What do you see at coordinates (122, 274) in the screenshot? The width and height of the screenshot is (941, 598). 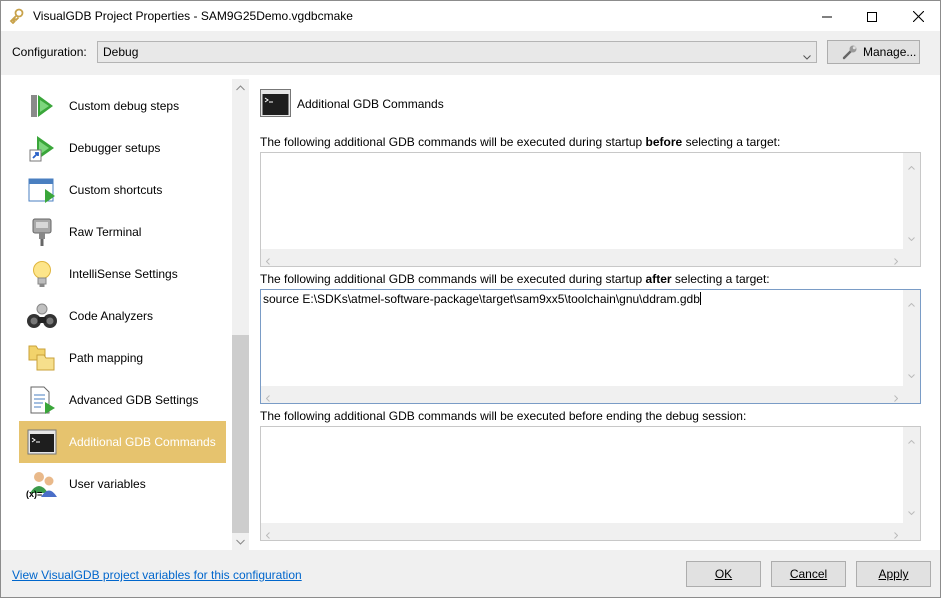 I see `sidebar-item-intellisense-settings: IntelliSense Settings` at bounding box center [122, 274].